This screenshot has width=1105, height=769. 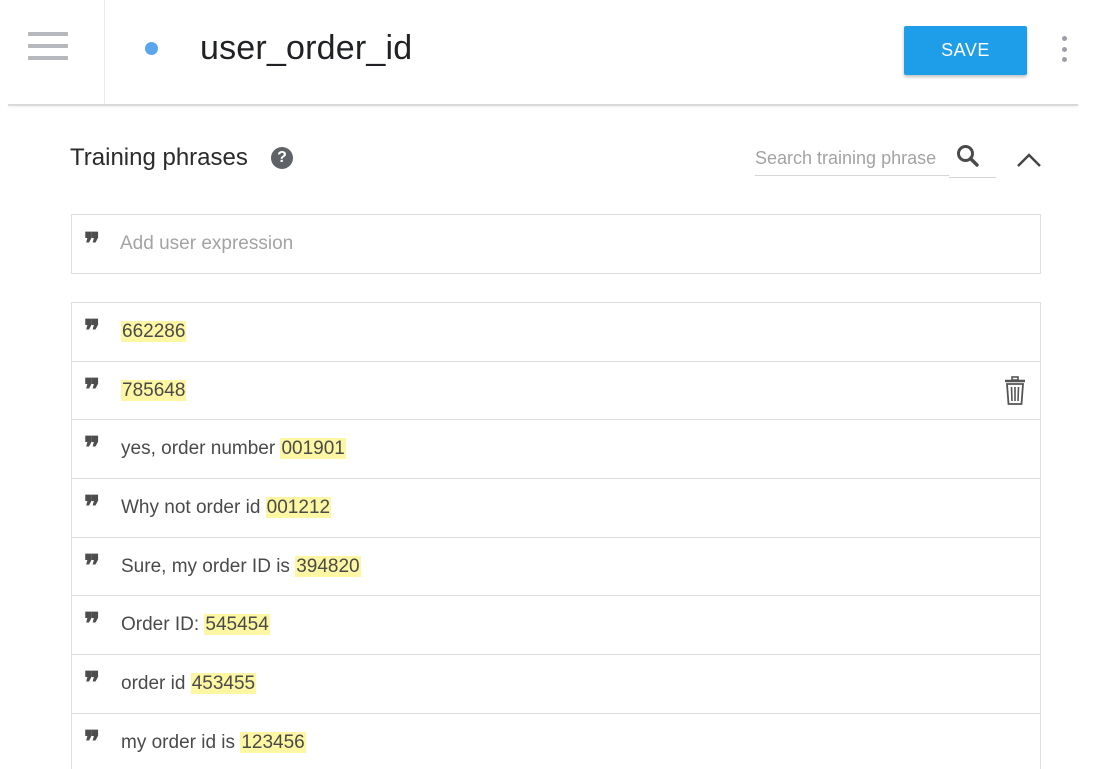 I want to click on entity-annotation: 453455, so click(x=223, y=684).